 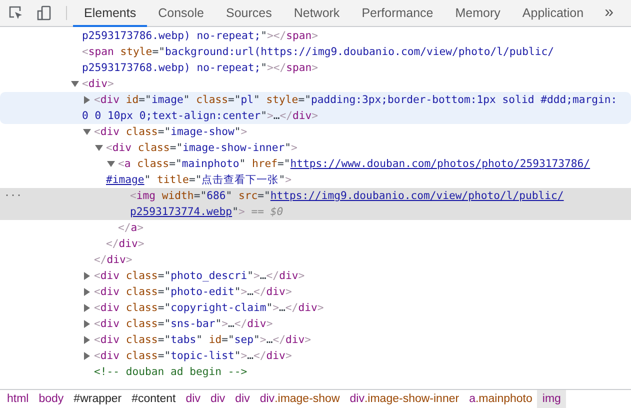 I want to click on breadcrumb-item: div.image-show-inner, so click(x=404, y=399).